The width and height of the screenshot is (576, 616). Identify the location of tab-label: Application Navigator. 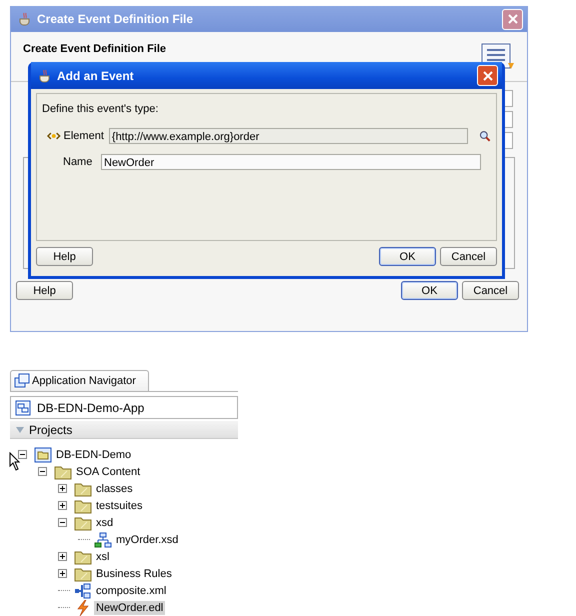
(84, 381).